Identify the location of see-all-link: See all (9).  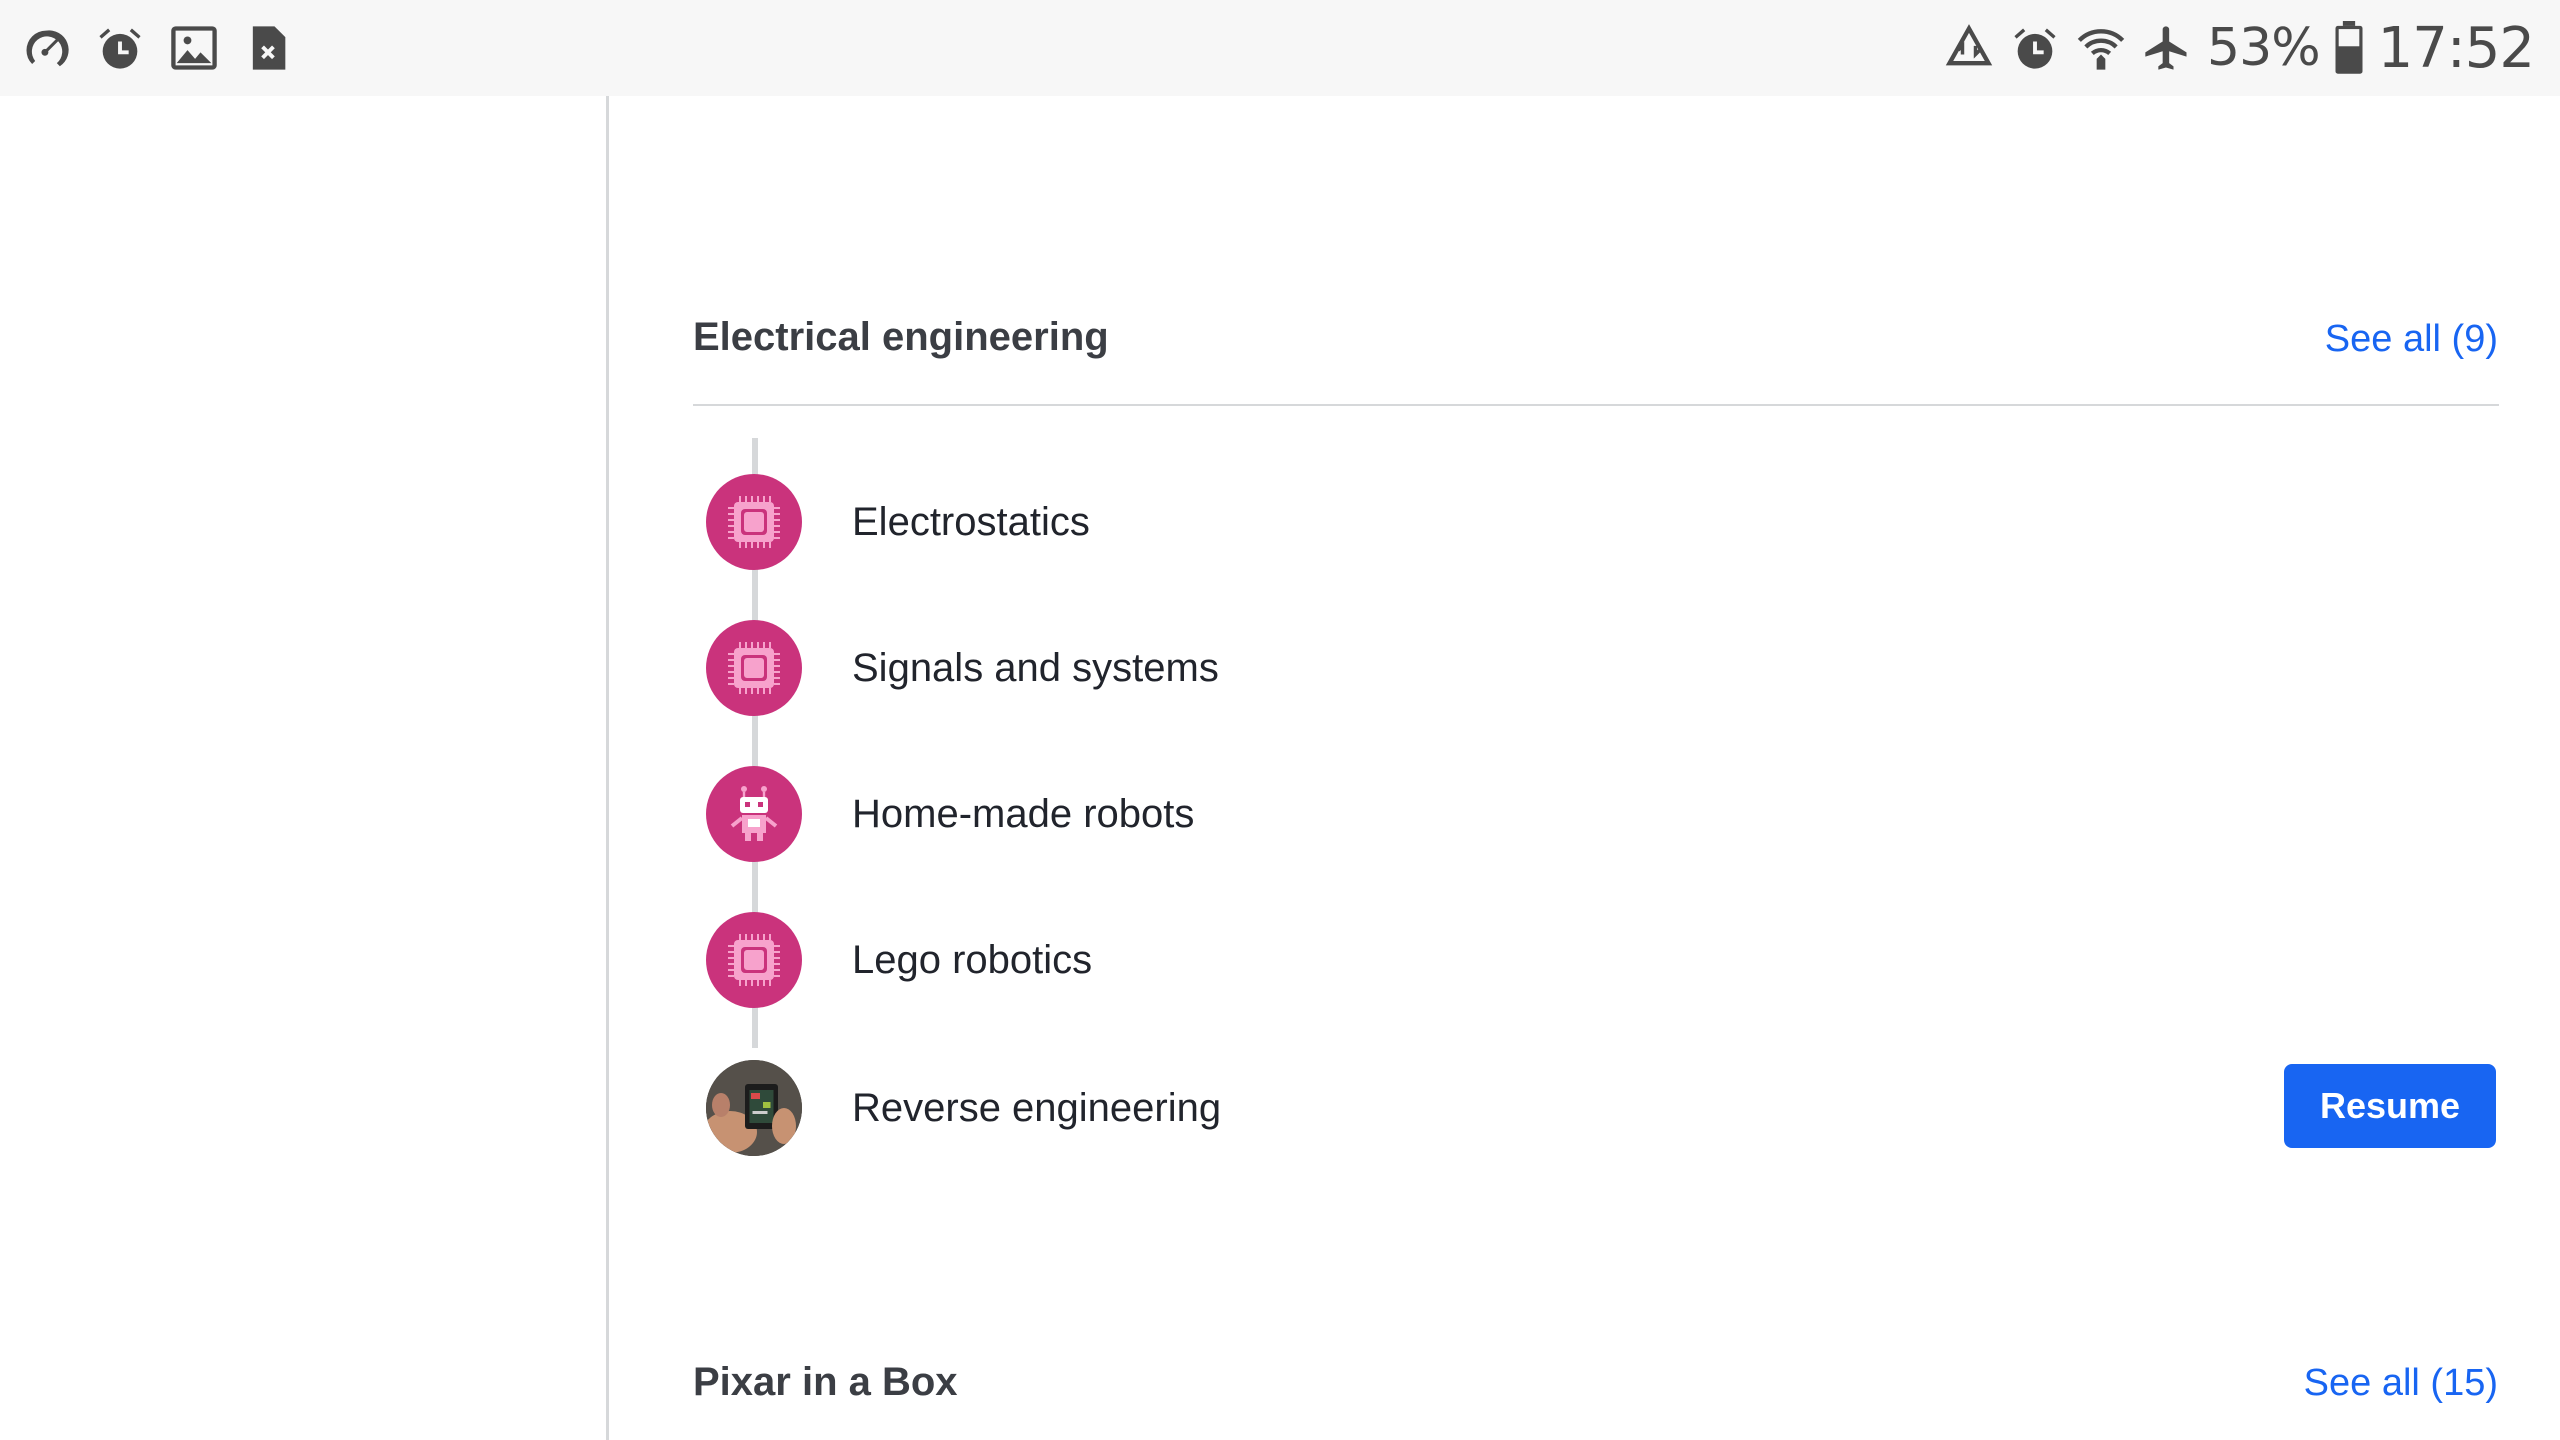
(2411, 339).